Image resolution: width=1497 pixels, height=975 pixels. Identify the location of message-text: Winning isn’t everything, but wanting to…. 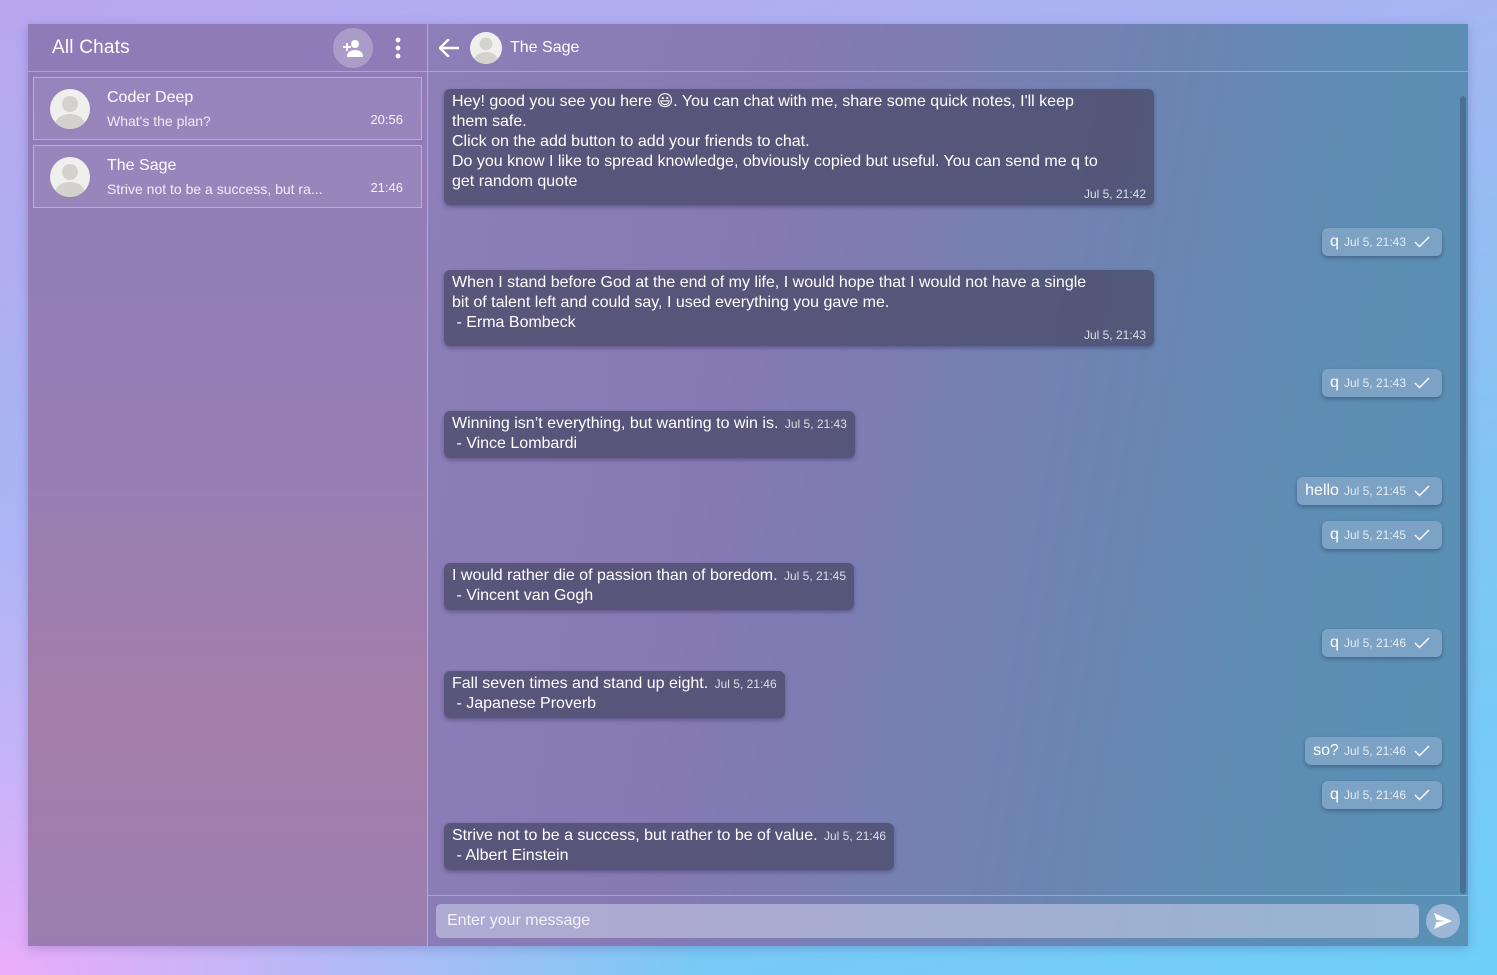
(615, 423).